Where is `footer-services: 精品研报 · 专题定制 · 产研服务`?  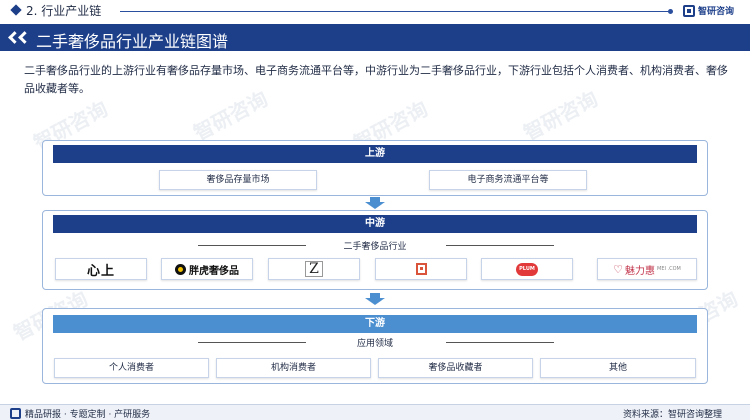 footer-services: 精品研报 · 专题定制 · 产研服务 is located at coordinates (88, 415).